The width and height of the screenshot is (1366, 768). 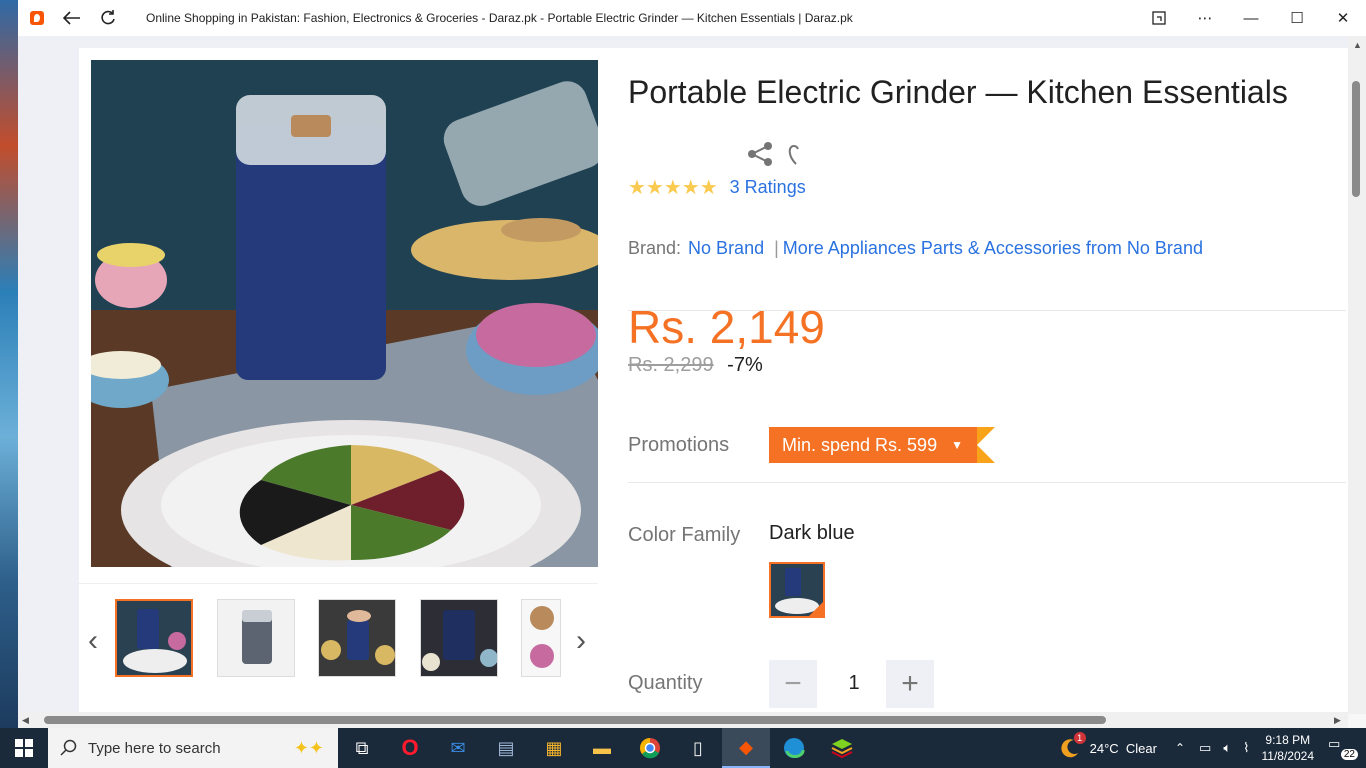 I want to click on caret-down-icon: ▼, so click(x=957, y=445).